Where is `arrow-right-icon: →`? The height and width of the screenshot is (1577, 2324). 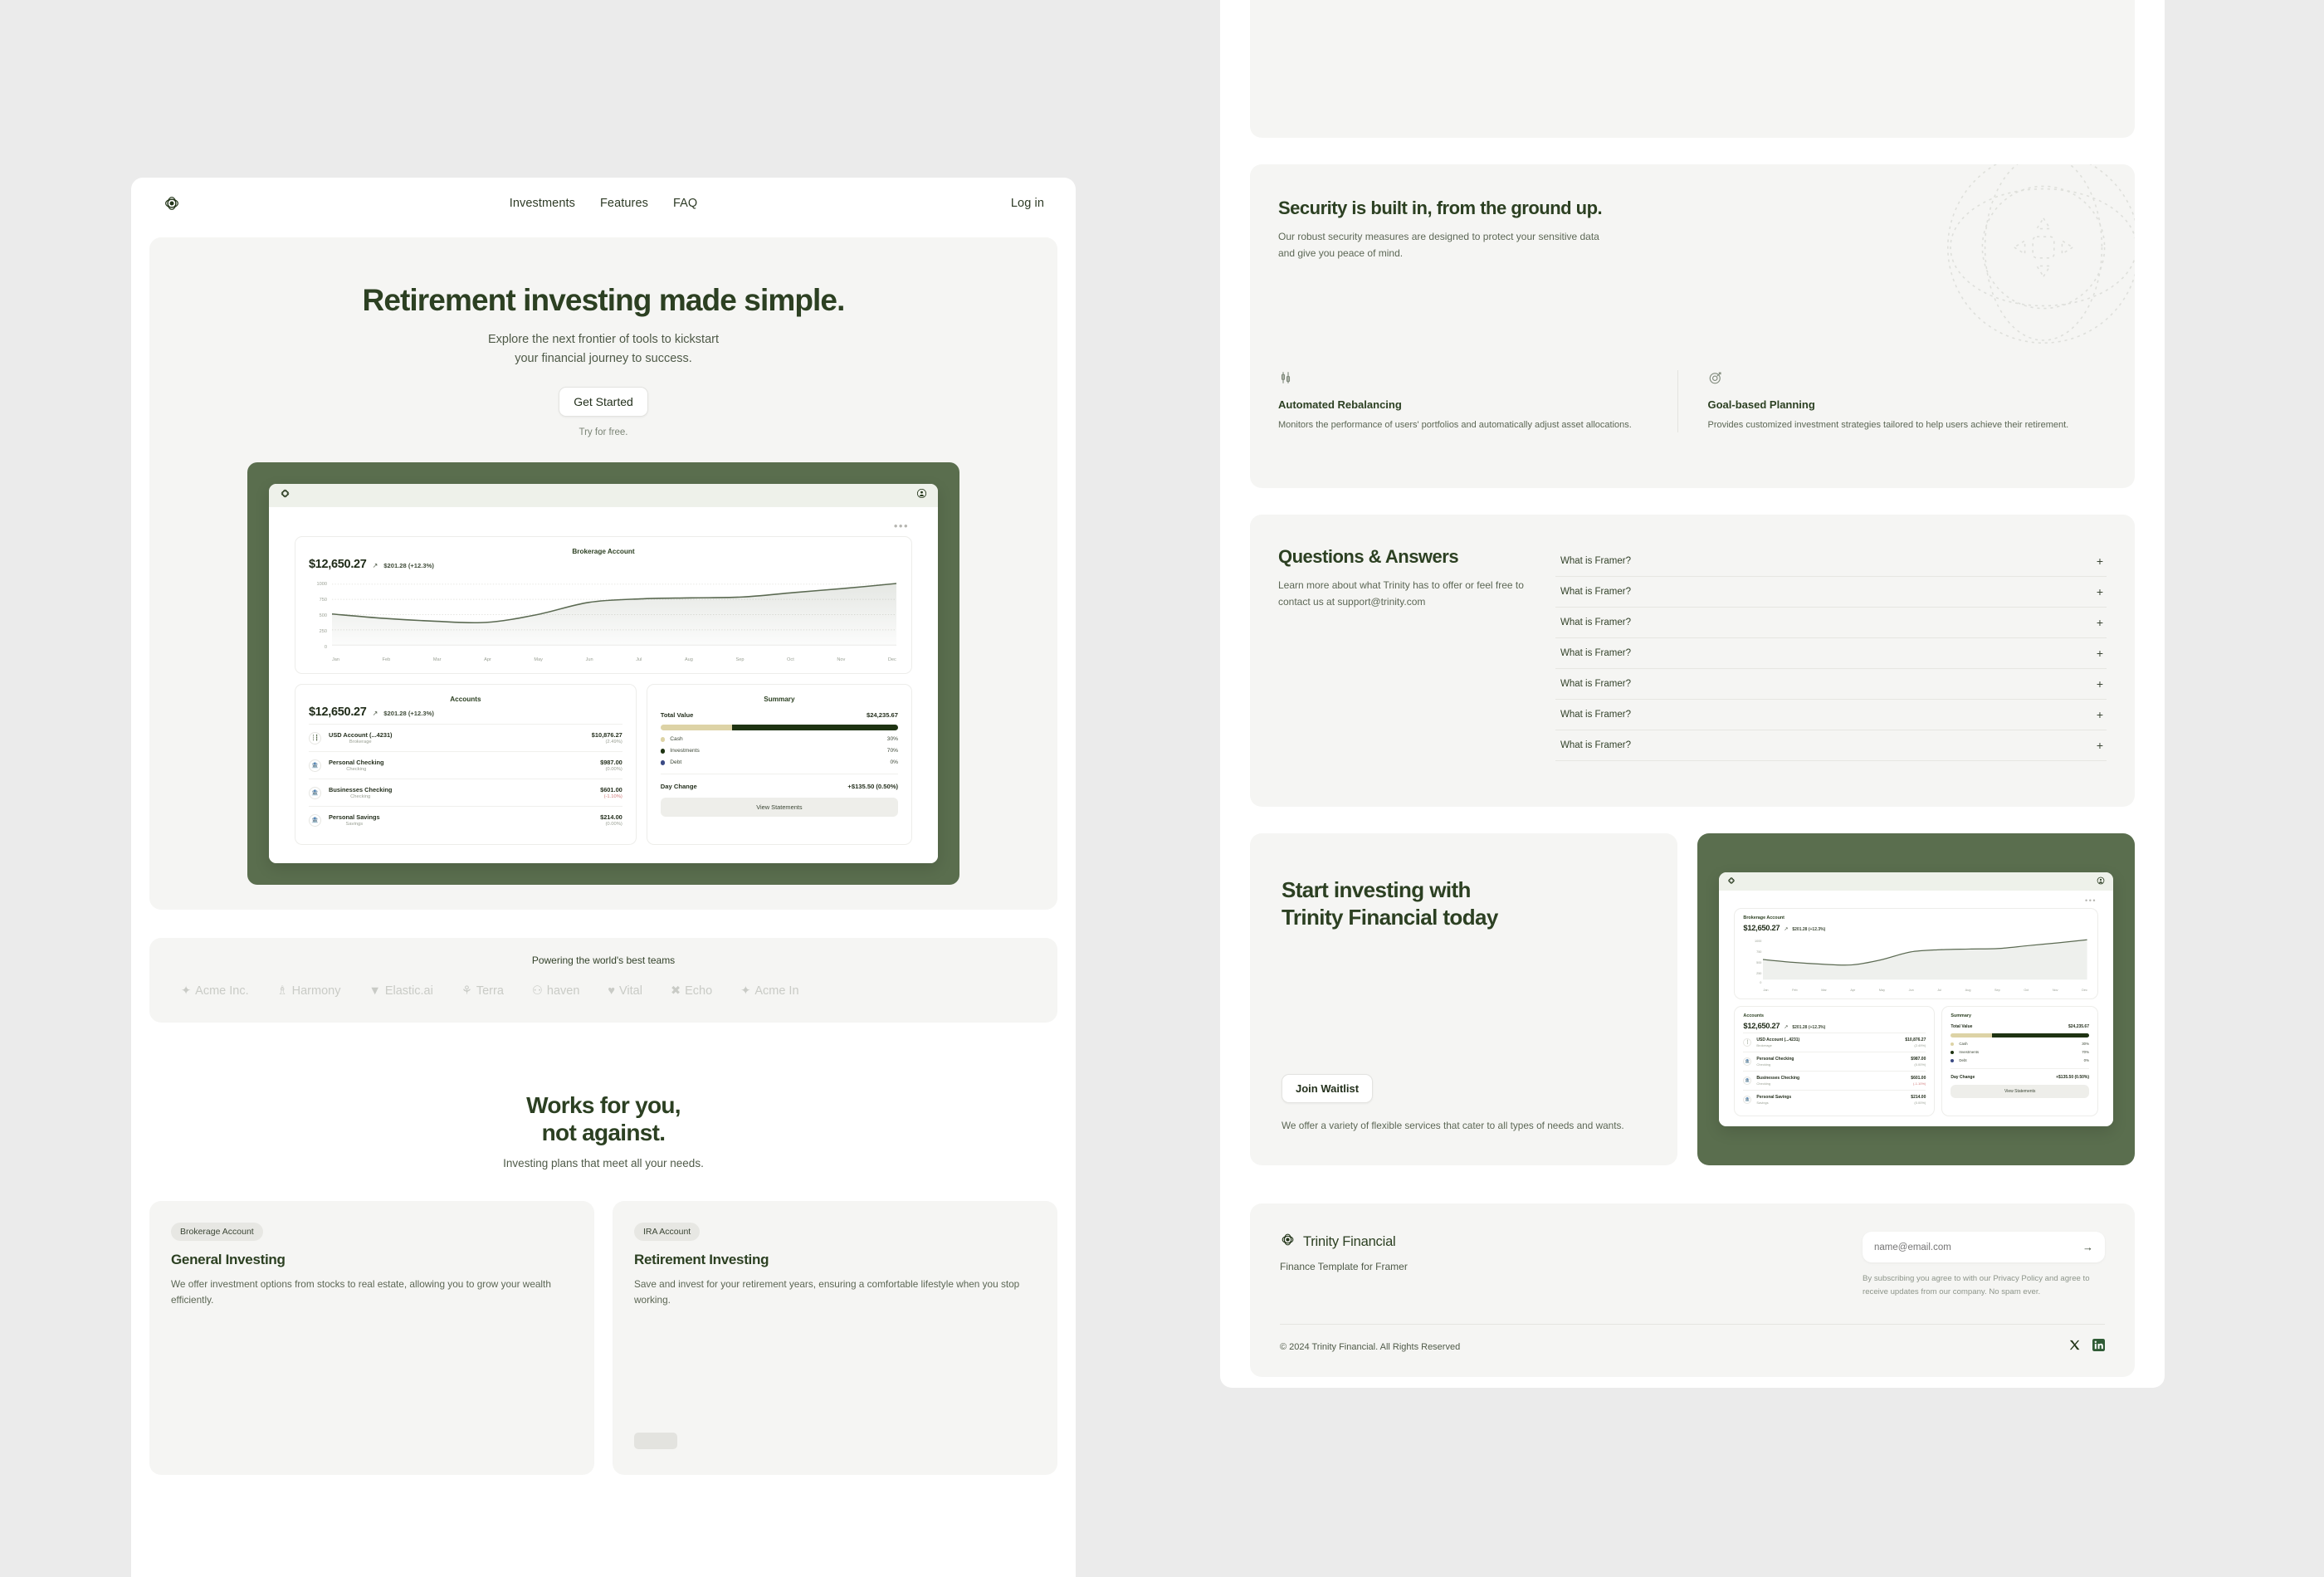
arrow-right-icon: → is located at coordinates (2087, 1247).